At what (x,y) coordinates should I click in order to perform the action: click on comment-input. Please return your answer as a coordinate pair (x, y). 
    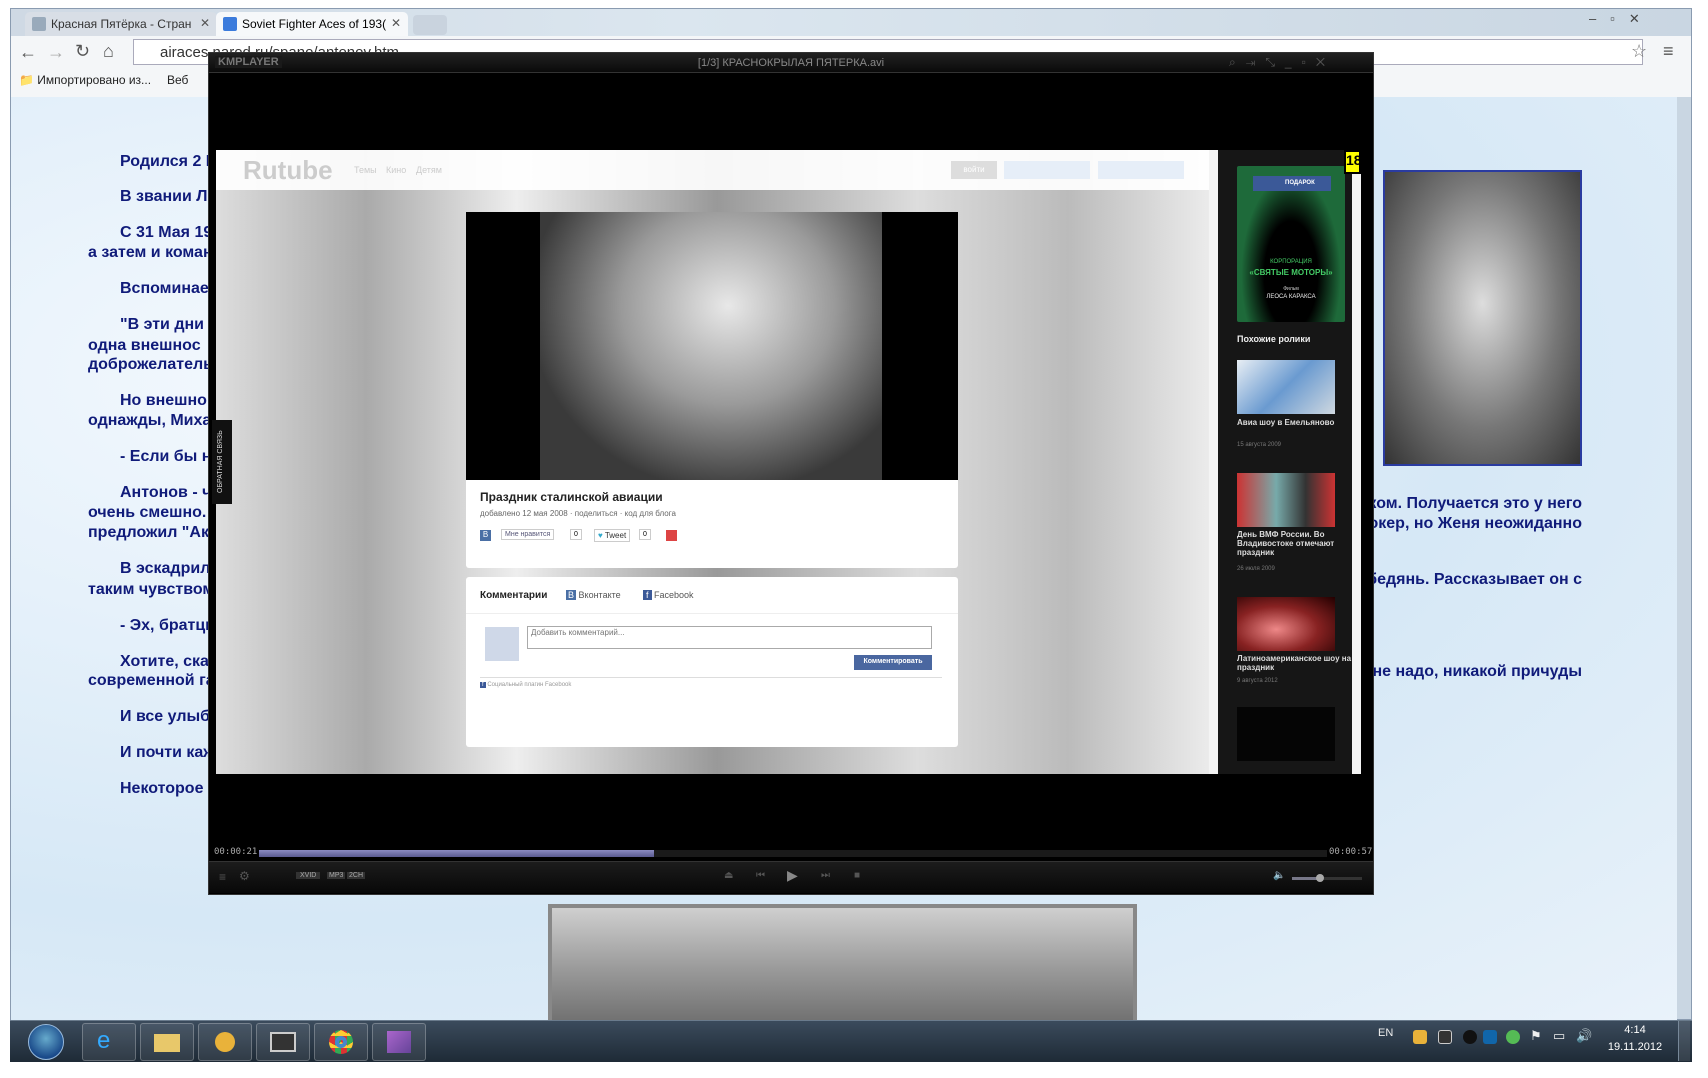
    Looking at the image, I should click on (729, 637).